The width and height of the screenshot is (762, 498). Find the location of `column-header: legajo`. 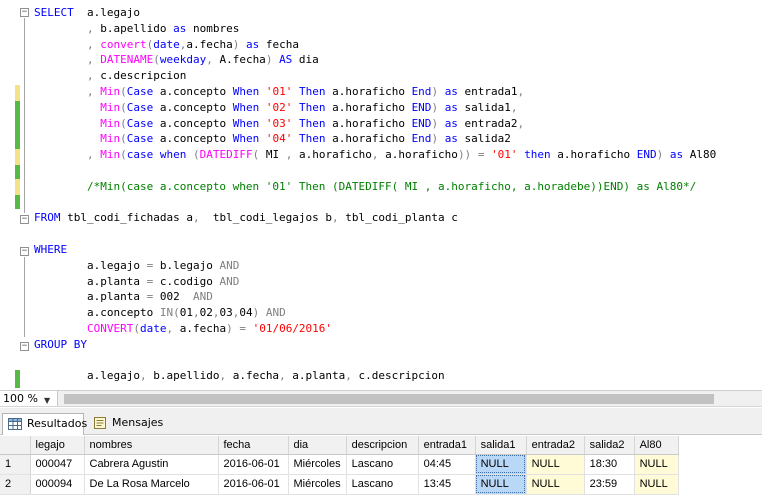

column-header: legajo is located at coordinates (57, 445).